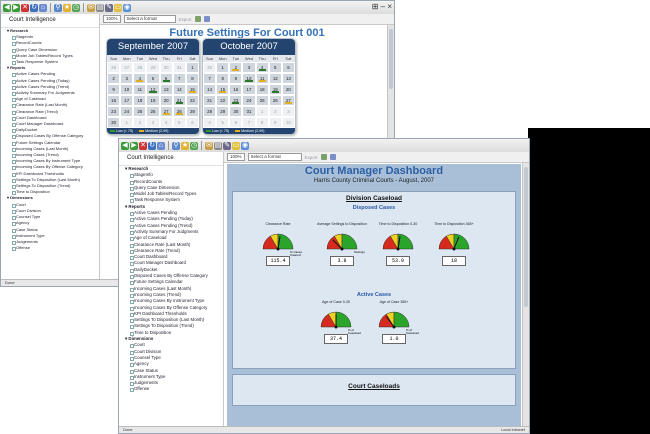  What do you see at coordinates (179, 89) in the screenshot?
I see `calendar-day: 14` at bounding box center [179, 89].